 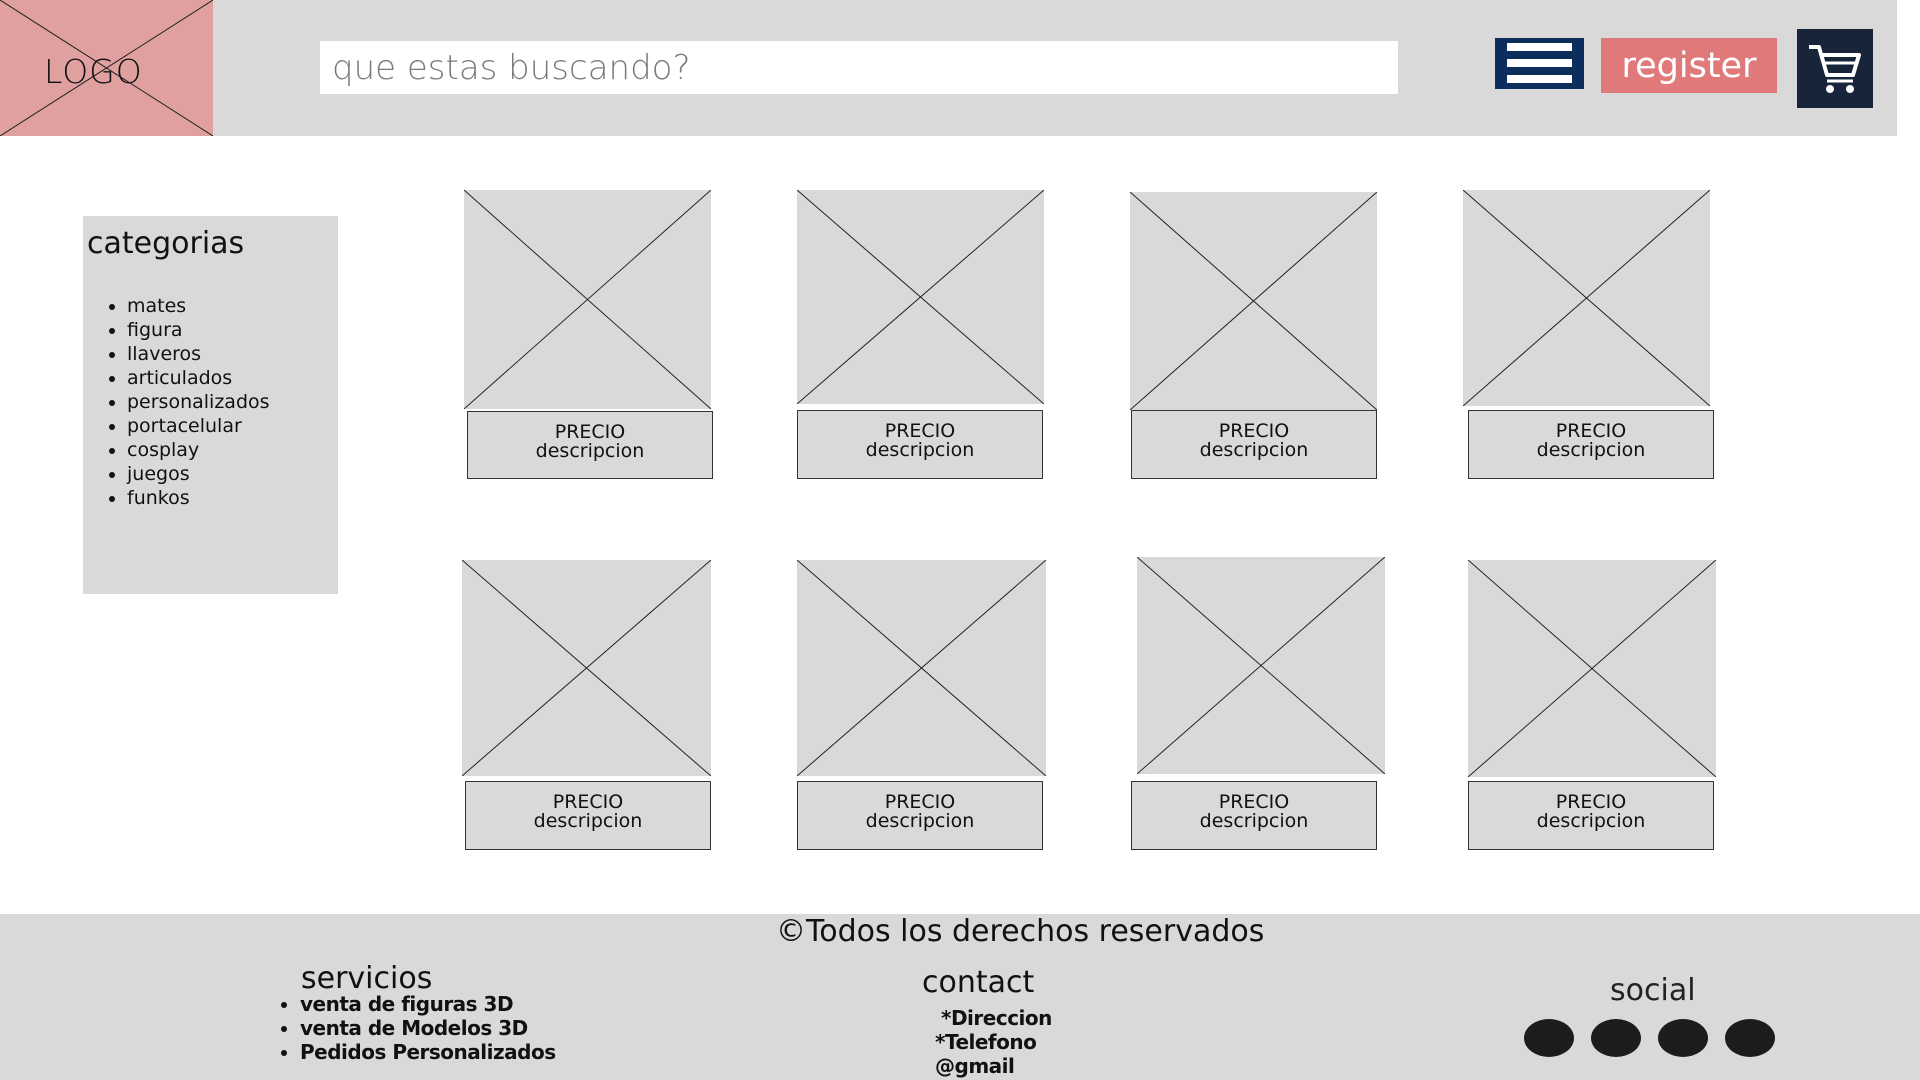 I want to click on product-info-3: PRECIO descripcion, so click(x=1254, y=444).